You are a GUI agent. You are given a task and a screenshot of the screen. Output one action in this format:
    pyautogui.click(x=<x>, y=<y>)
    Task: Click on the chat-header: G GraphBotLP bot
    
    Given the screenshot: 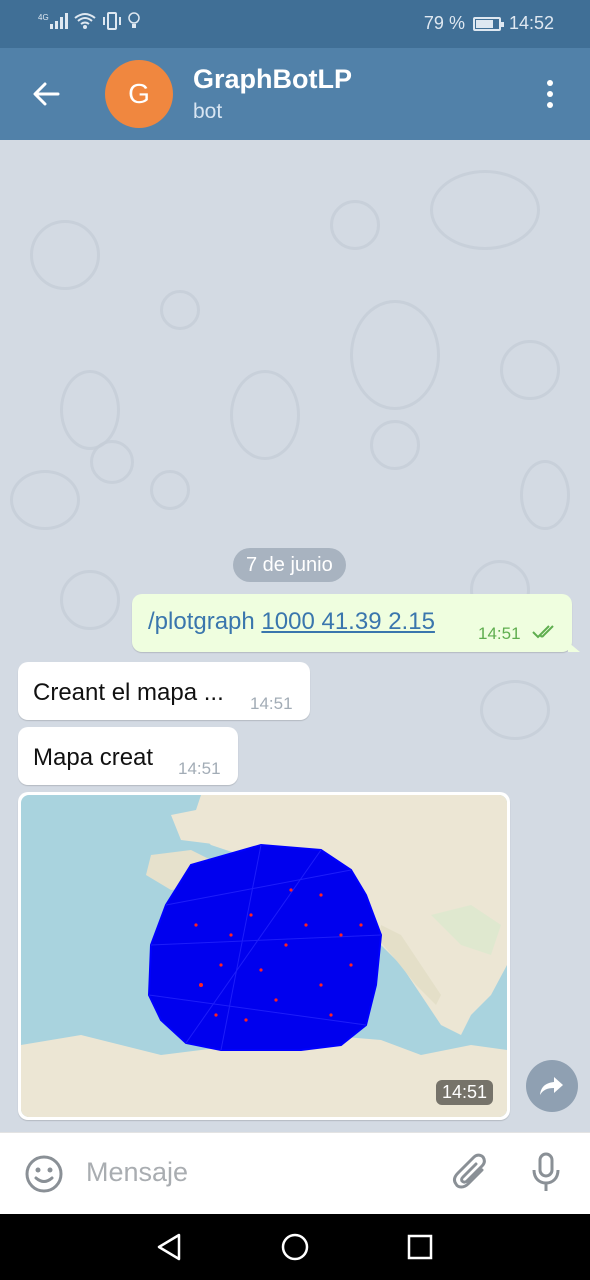 What is the action you would take?
    pyautogui.click(x=295, y=94)
    